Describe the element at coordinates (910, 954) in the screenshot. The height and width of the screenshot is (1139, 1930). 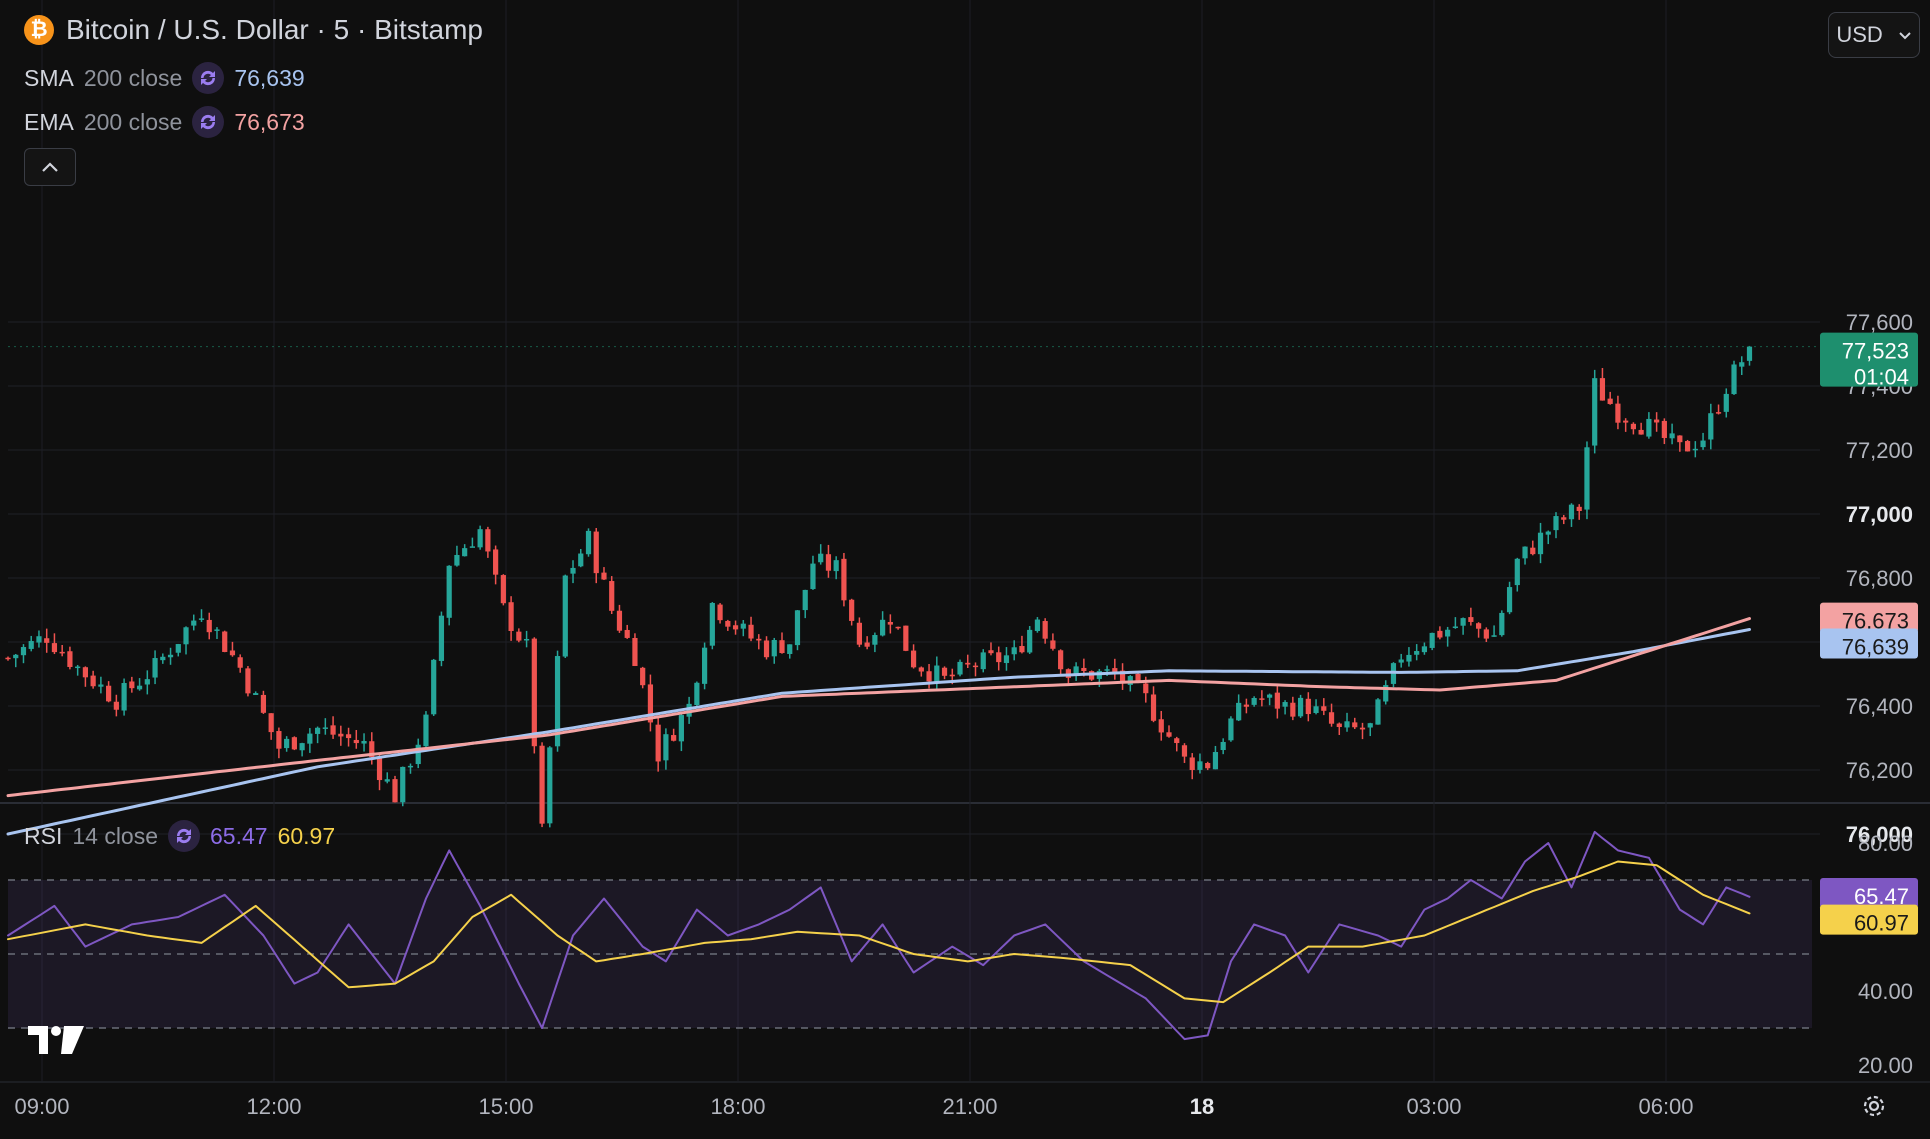
I see `rsi-band` at that location.